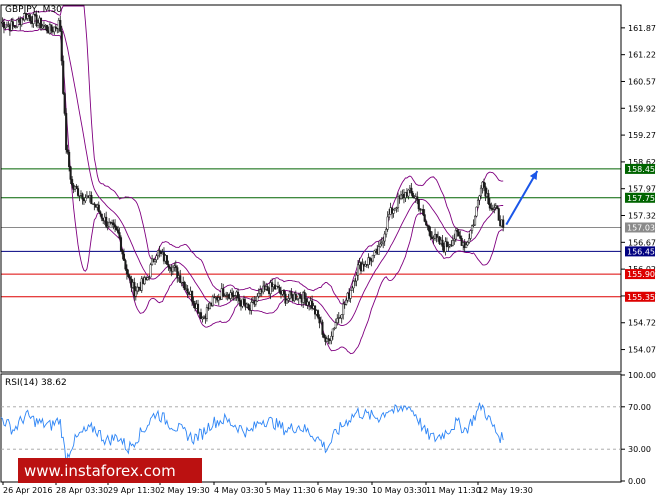  I want to click on level-badge-label: 157.03, so click(641, 227).